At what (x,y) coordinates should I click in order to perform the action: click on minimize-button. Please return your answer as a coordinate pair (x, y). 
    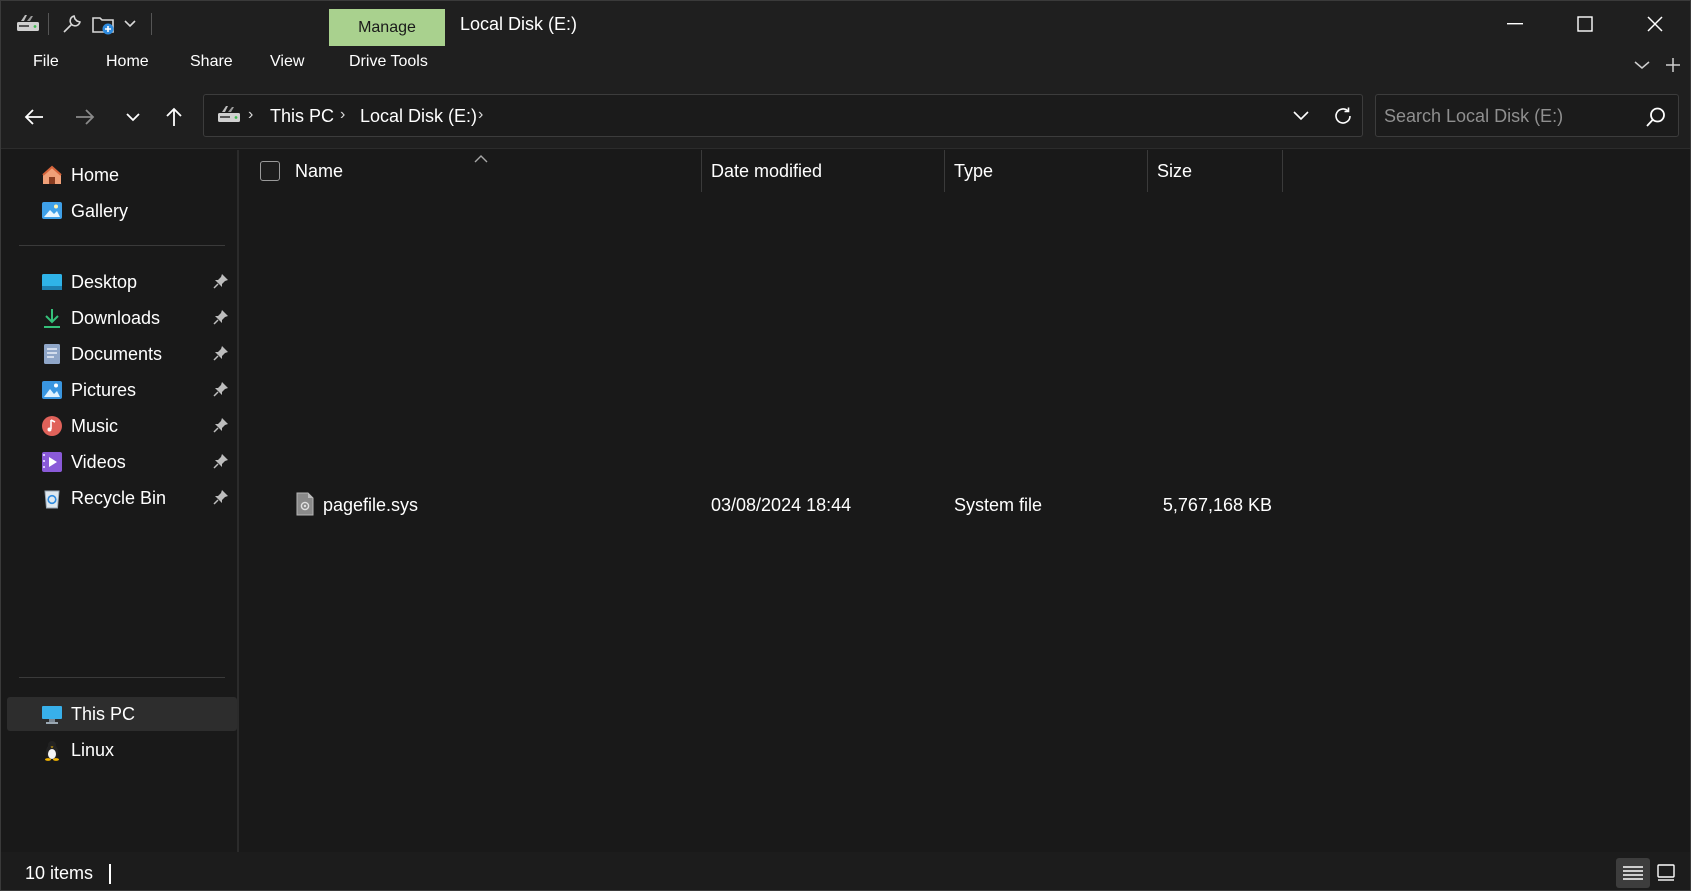
    Looking at the image, I should click on (1515, 24).